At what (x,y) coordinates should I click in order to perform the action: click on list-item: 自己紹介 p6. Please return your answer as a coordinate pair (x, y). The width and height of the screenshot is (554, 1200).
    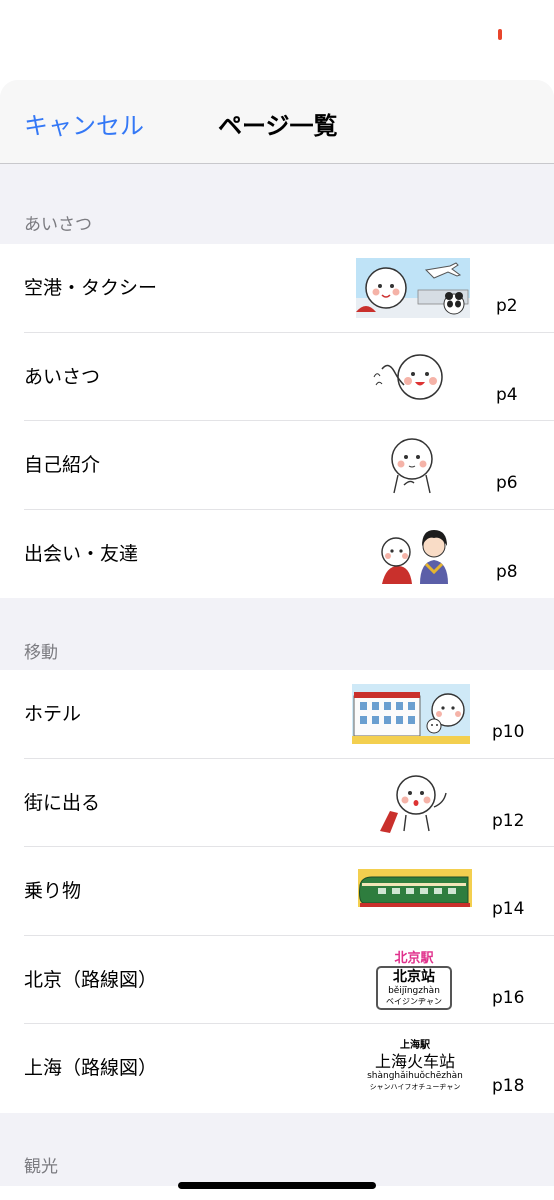
    Looking at the image, I should click on (277, 465).